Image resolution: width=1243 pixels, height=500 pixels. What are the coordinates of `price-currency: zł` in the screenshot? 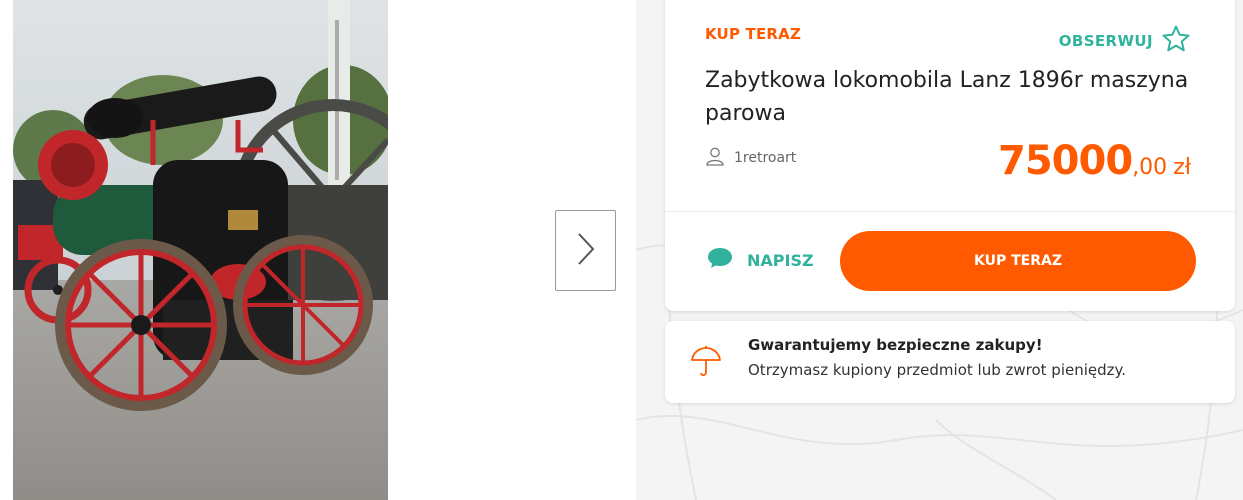 It's located at (1182, 167).